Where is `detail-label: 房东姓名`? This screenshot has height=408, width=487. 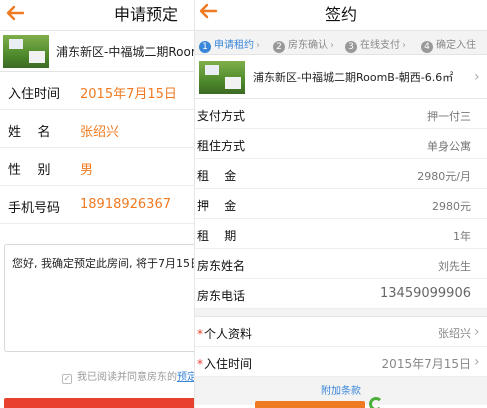
detail-label: 房东姓名 is located at coordinates (221, 266).